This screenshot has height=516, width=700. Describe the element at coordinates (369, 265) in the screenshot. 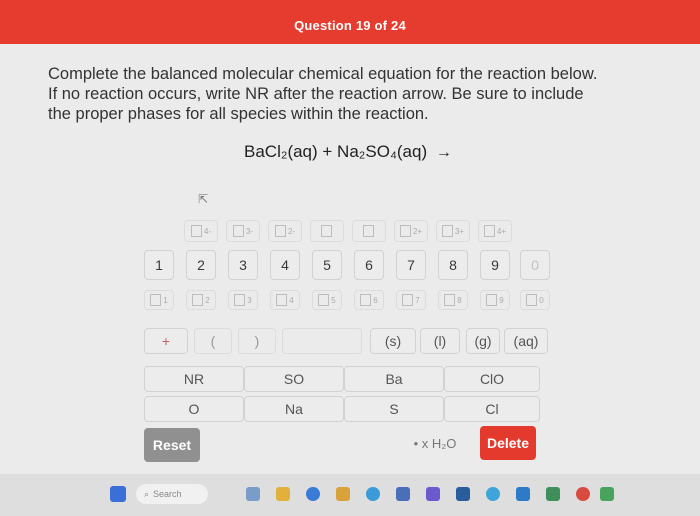

I see `digit-button-6: 6` at that location.